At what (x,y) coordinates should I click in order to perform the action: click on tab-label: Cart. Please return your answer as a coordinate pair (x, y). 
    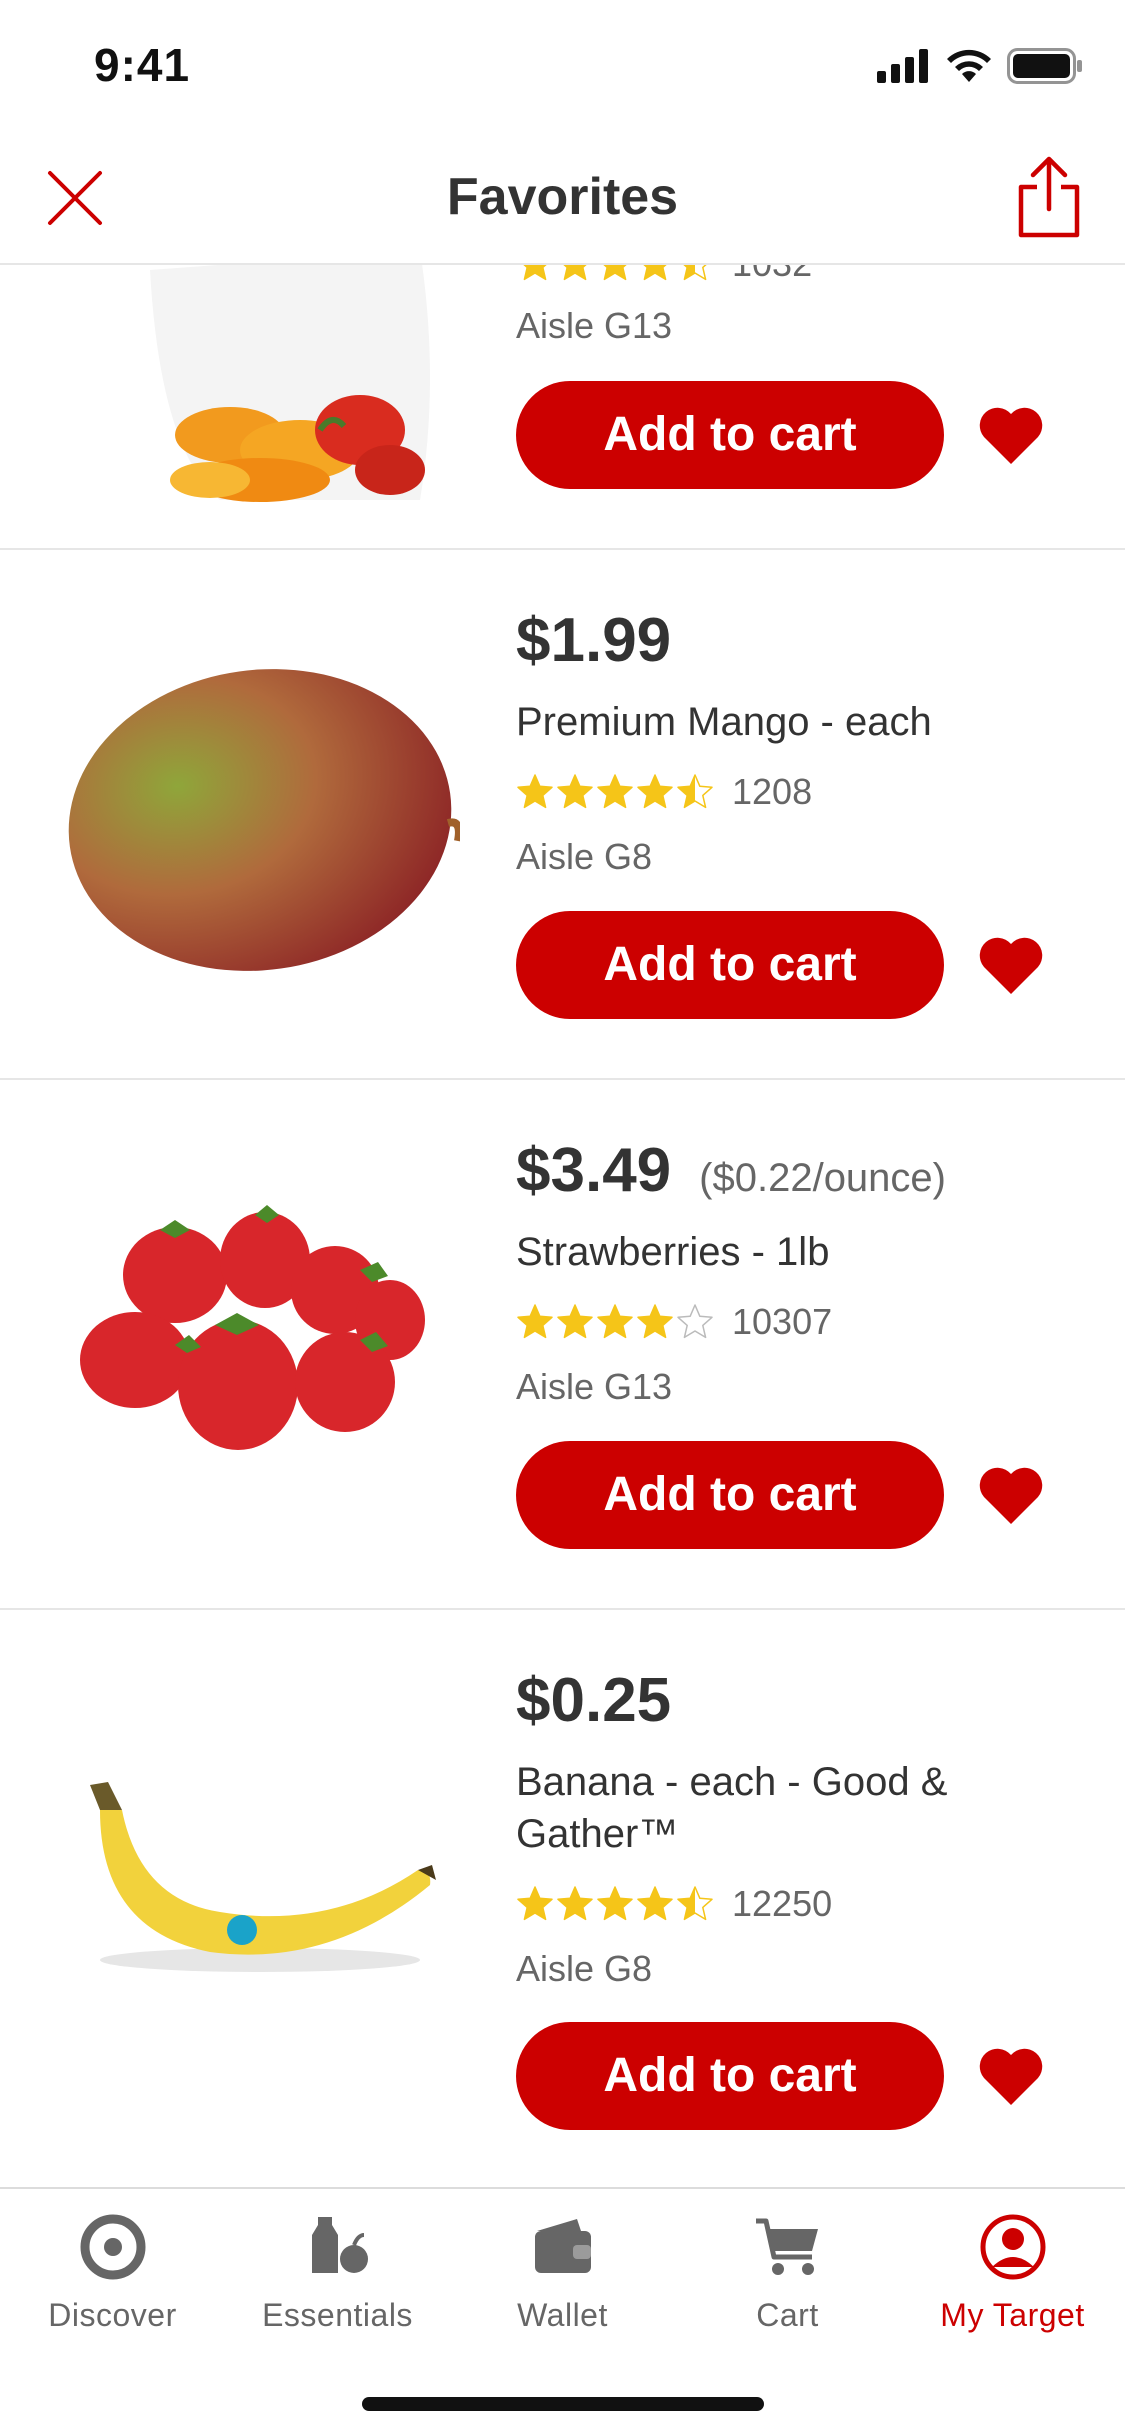
    Looking at the image, I should click on (787, 2315).